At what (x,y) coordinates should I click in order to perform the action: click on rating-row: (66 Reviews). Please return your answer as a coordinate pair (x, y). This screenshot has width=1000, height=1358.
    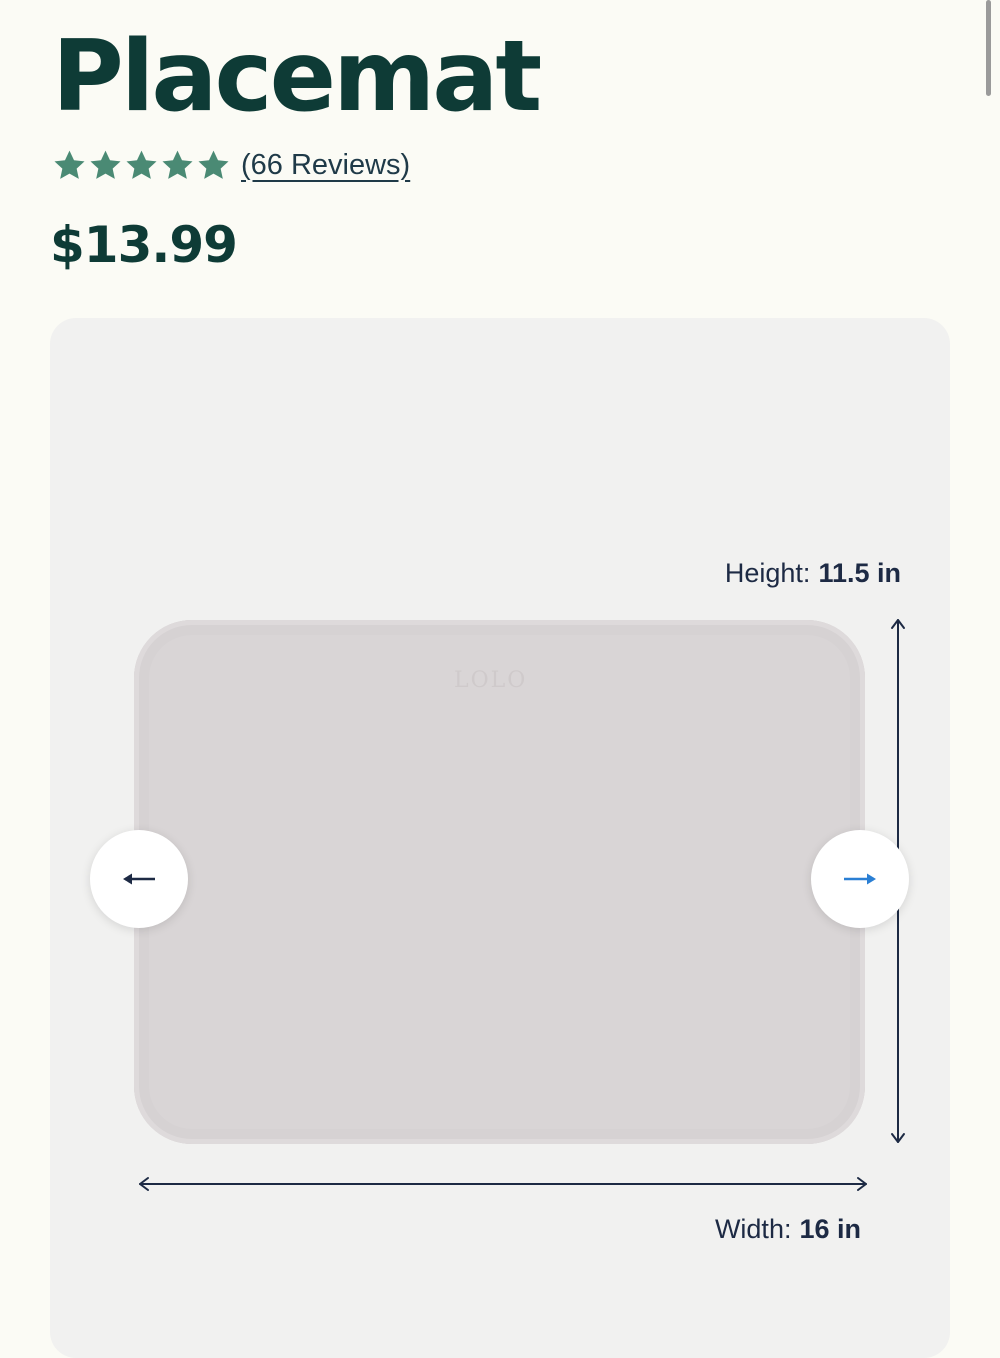
    Looking at the image, I should click on (231, 165).